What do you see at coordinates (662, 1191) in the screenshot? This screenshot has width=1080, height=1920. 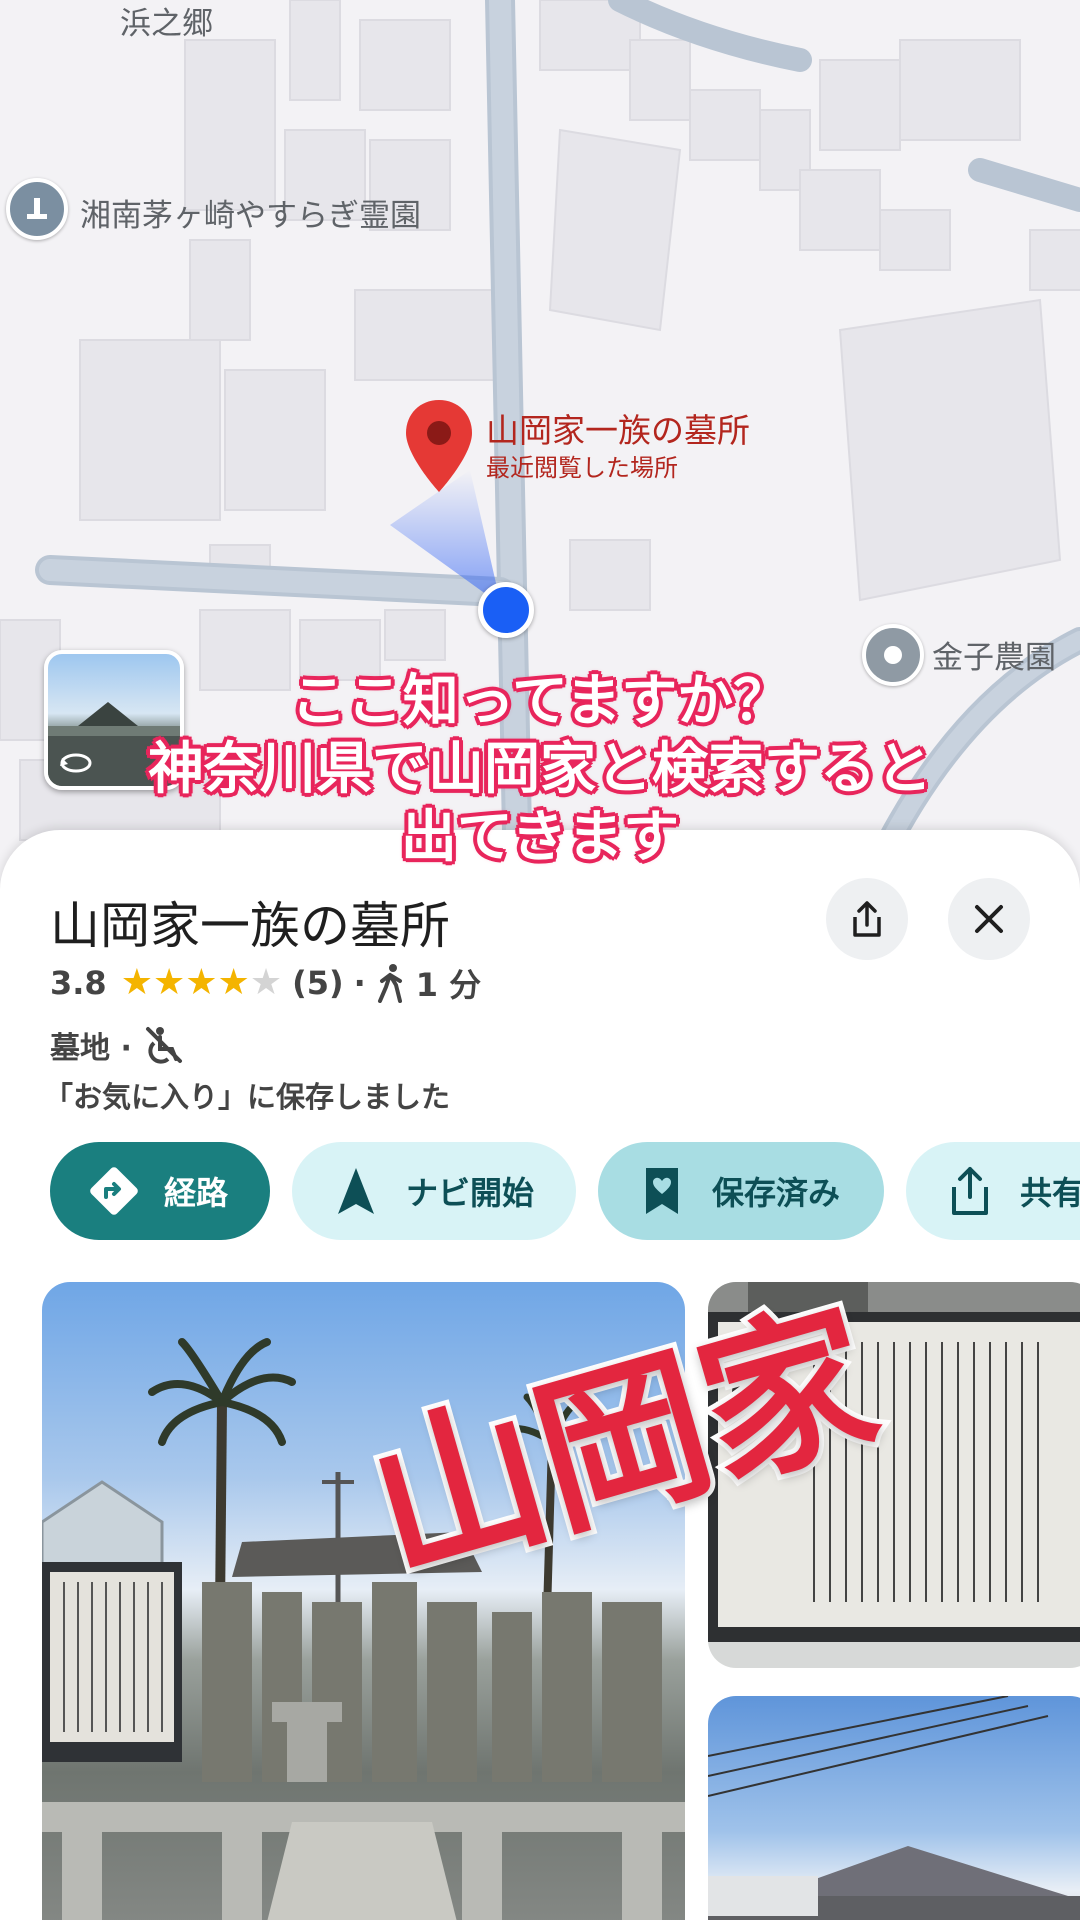 I see `bookmark-icon` at bounding box center [662, 1191].